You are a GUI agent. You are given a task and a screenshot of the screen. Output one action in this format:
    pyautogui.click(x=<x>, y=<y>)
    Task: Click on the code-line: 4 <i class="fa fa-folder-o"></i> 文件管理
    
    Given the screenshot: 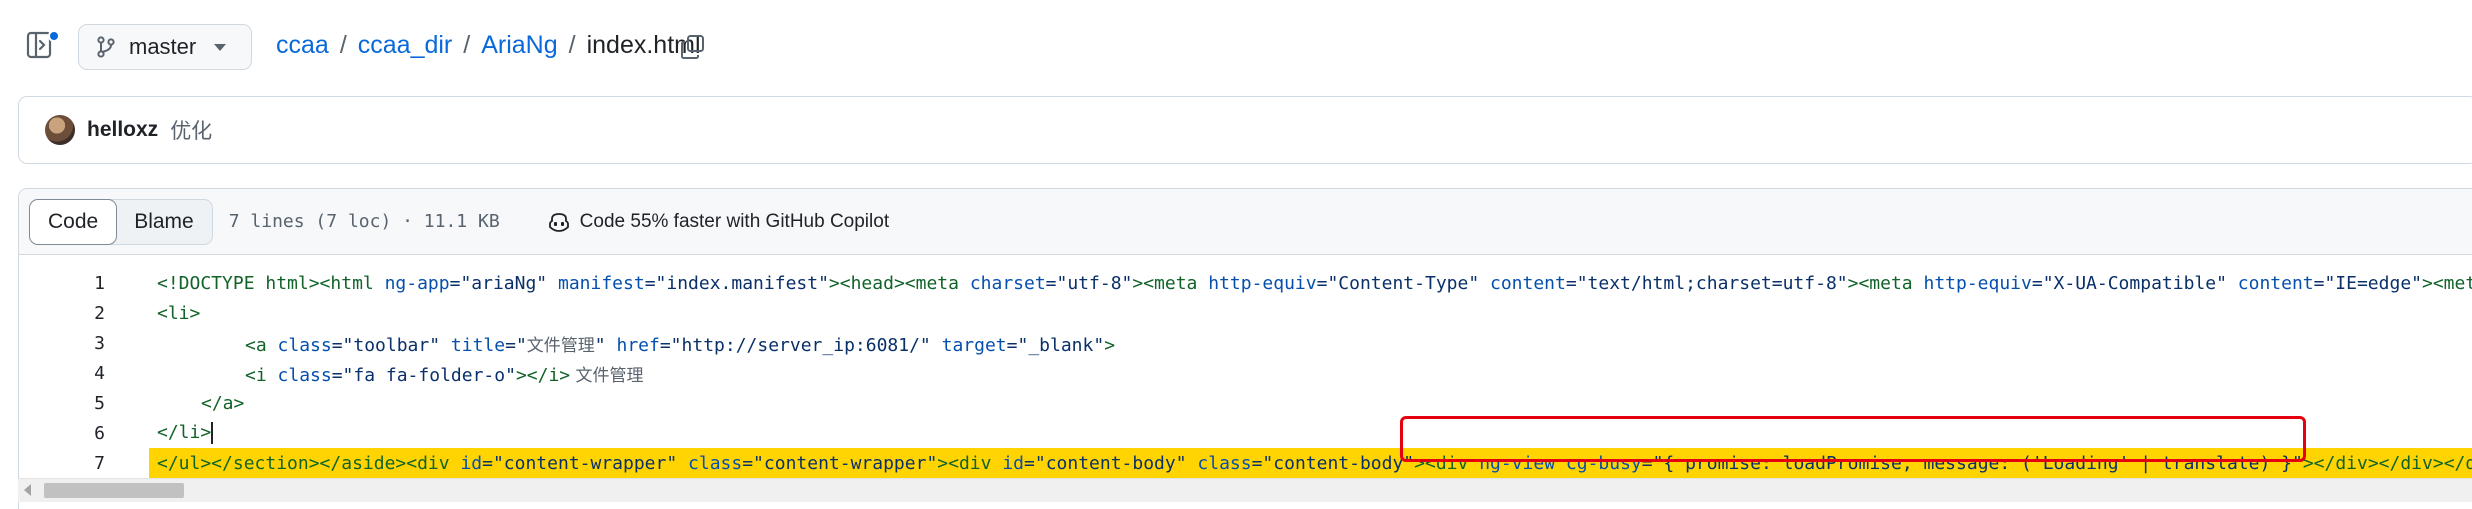 What is the action you would take?
    pyautogui.click(x=1245, y=373)
    